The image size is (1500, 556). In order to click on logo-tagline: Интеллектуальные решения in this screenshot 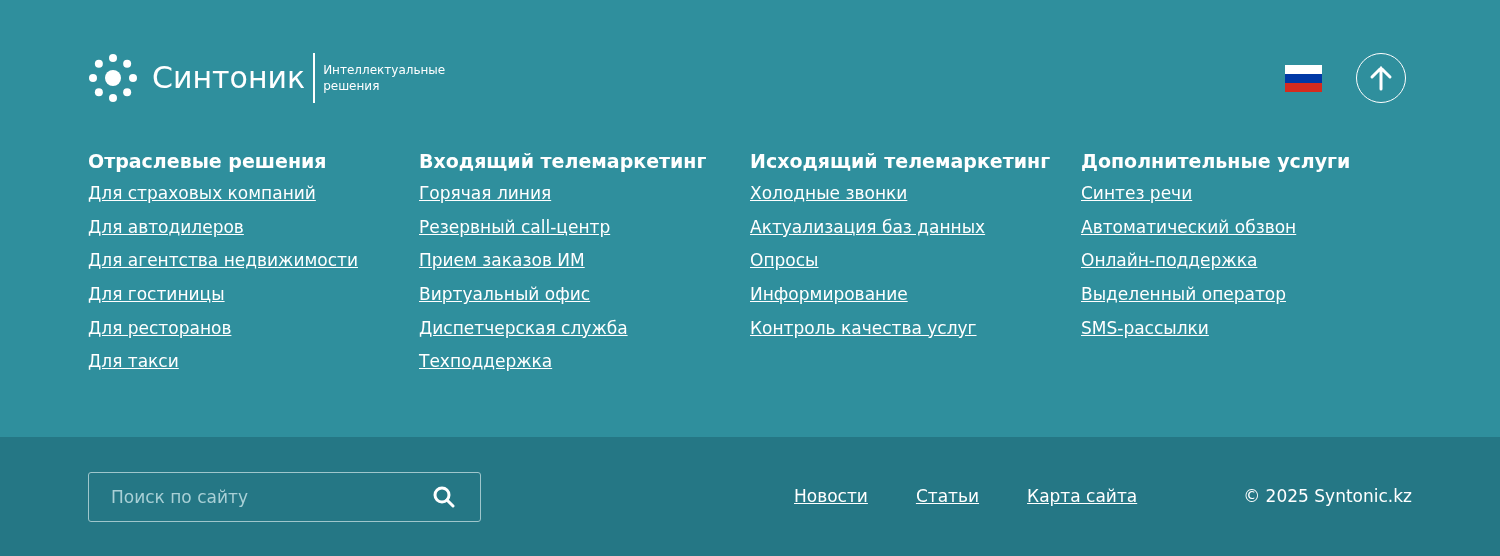, I will do `click(385, 78)`.